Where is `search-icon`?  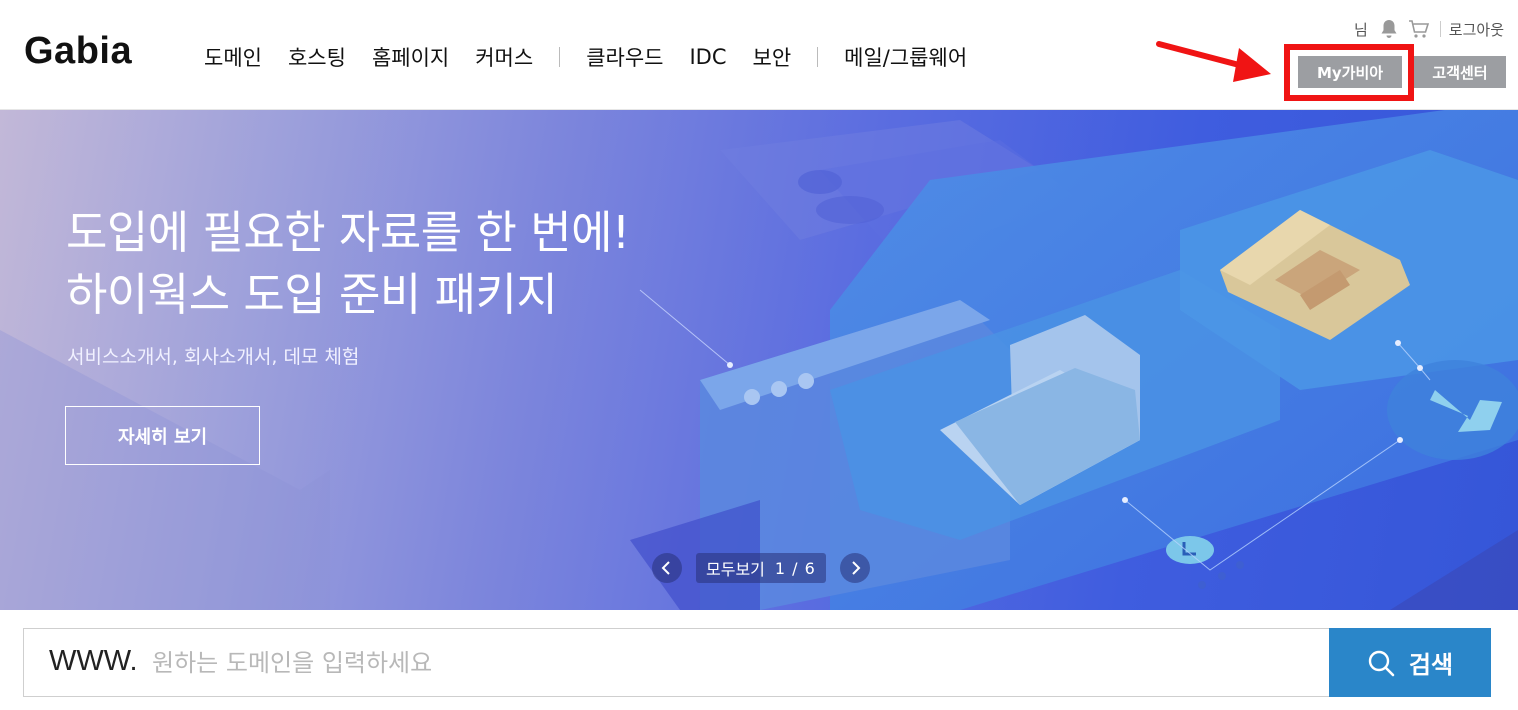
search-icon is located at coordinates (1381, 663).